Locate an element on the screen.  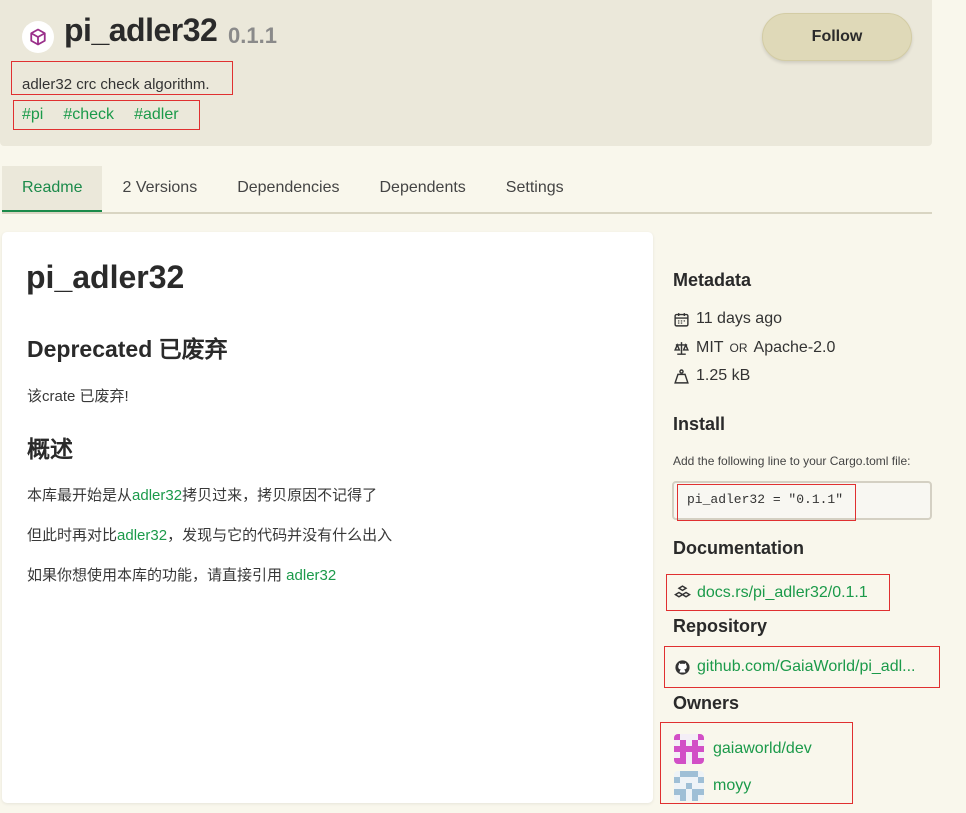
updated-row: 11 days ago is located at coordinates (727, 319).